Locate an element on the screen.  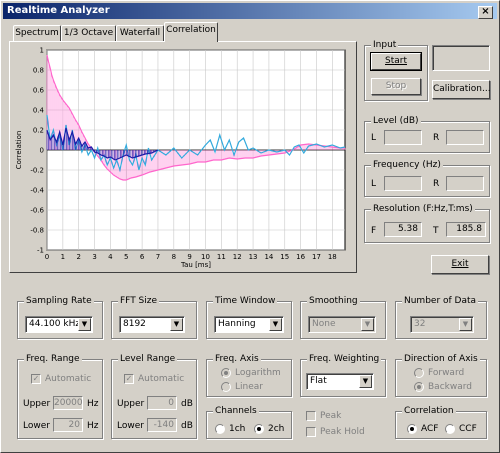
level-range-title: Level Range is located at coordinates (148, 359).